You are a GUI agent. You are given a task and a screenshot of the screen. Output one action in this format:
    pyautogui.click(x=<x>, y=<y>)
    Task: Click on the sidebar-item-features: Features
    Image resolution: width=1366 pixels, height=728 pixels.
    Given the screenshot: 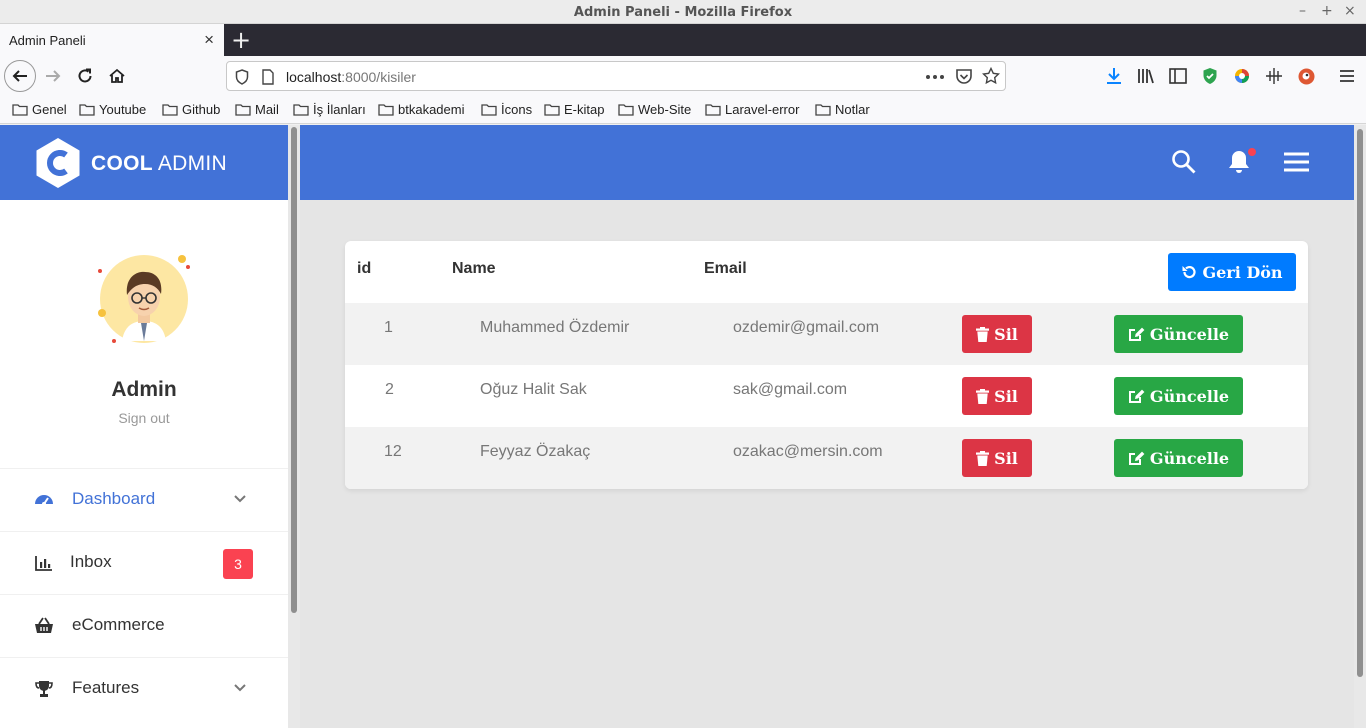 What is the action you would take?
    pyautogui.click(x=144, y=688)
    